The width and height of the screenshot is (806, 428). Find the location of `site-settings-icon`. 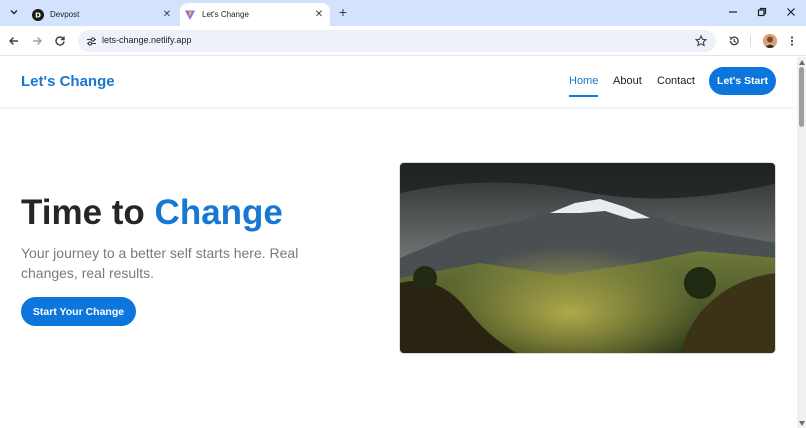

site-settings-icon is located at coordinates (91, 41).